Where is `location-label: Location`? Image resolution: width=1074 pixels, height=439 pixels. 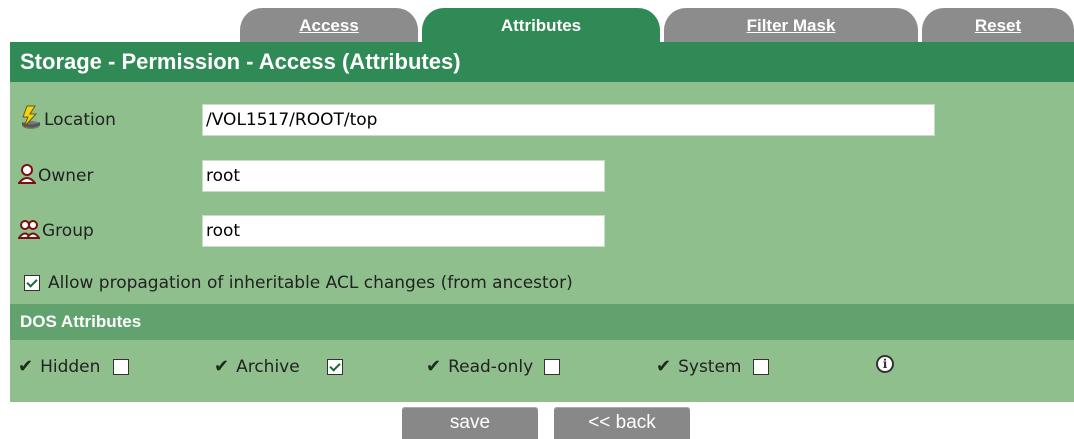 location-label: Location is located at coordinates (80, 120).